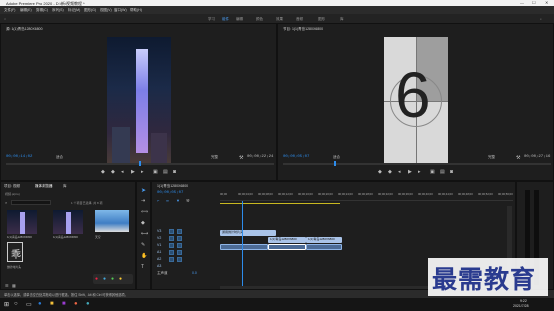  What do you see at coordinates (178, 200) in the screenshot?
I see `add-marker-icon: ▼` at bounding box center [178, 200].